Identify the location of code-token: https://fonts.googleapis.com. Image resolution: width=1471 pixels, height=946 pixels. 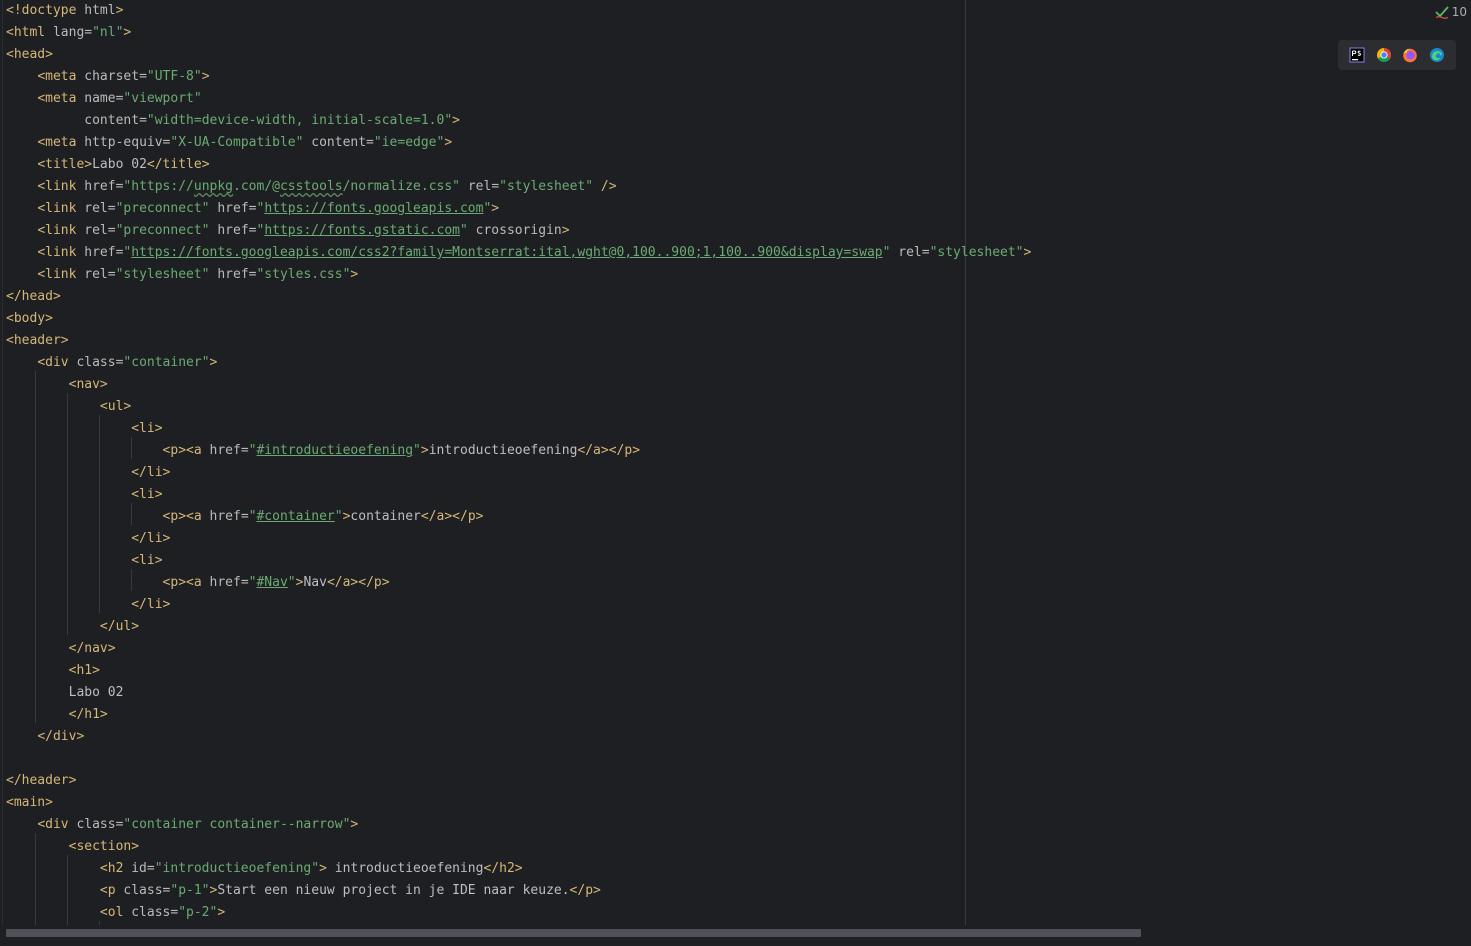
(374, 208).